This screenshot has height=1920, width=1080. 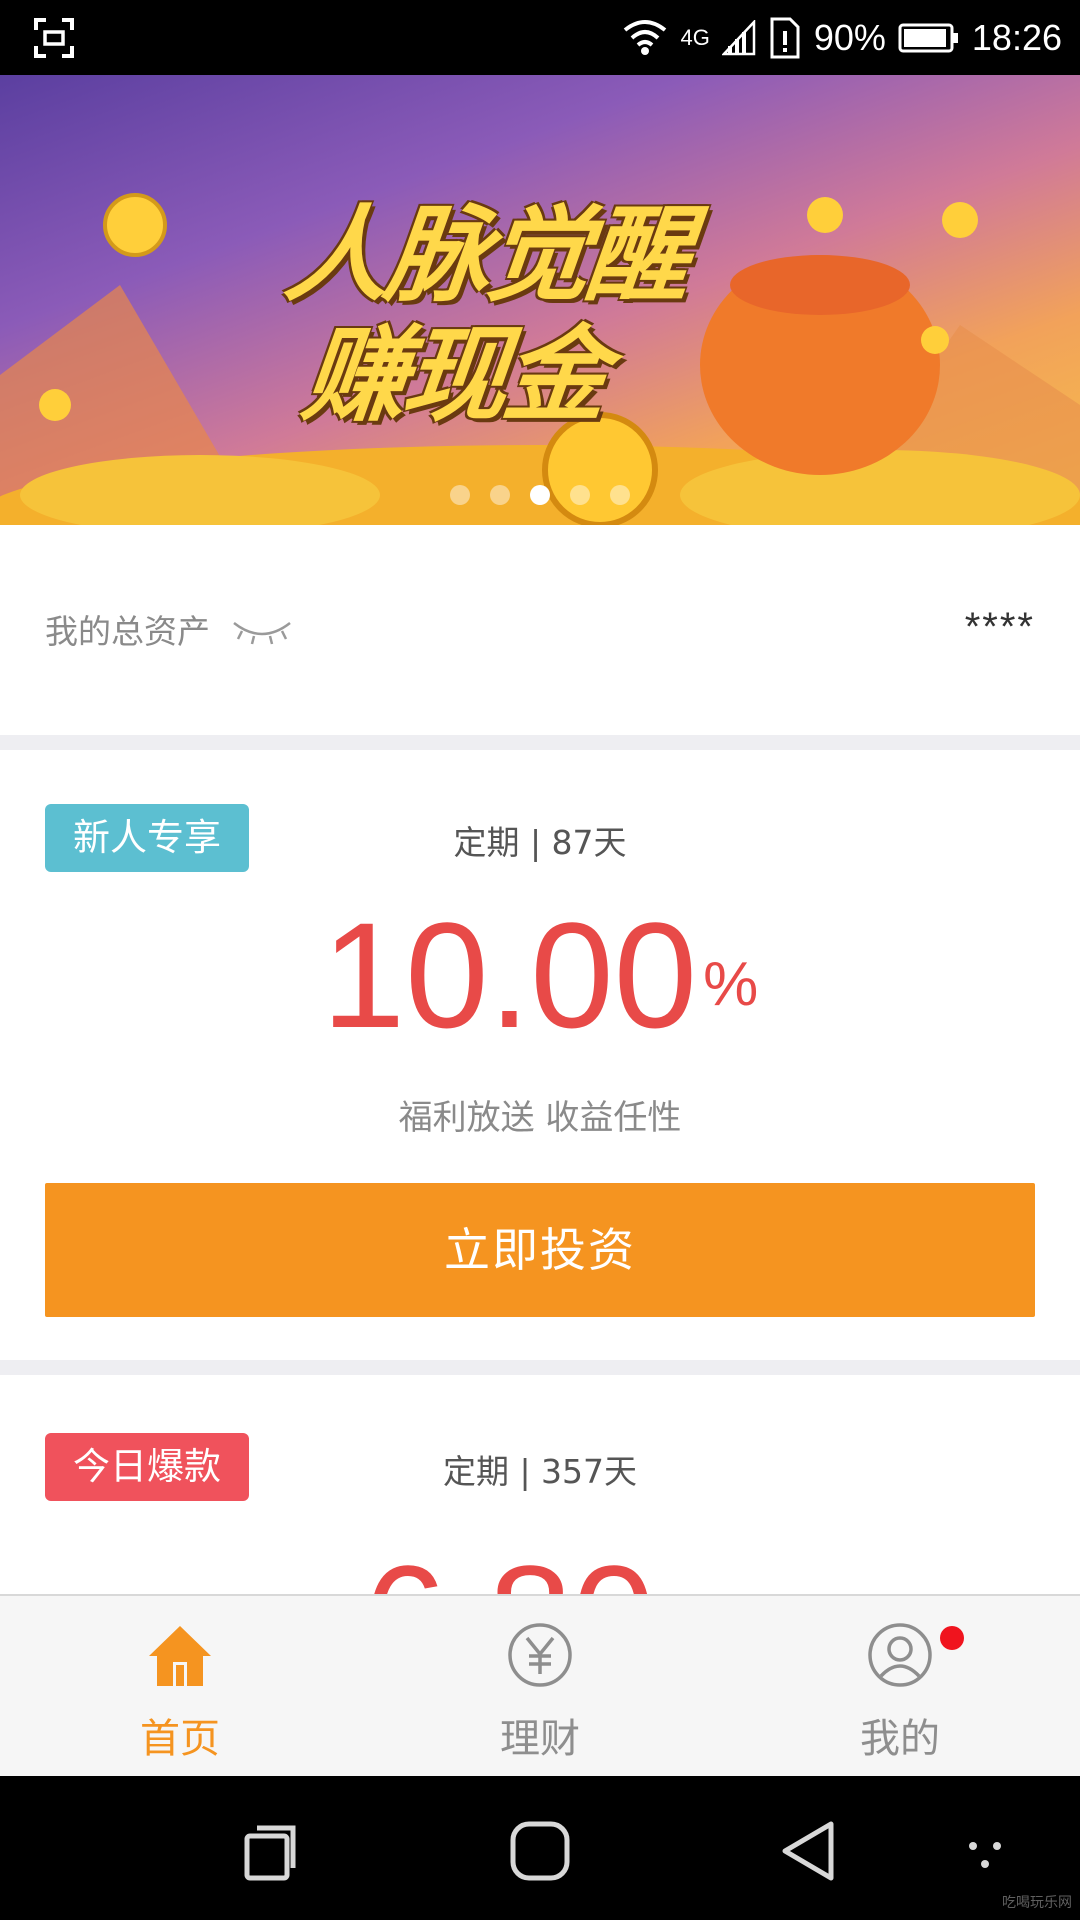 I want to click on product-rate: 6.80%, so click(x=540, y=1568).